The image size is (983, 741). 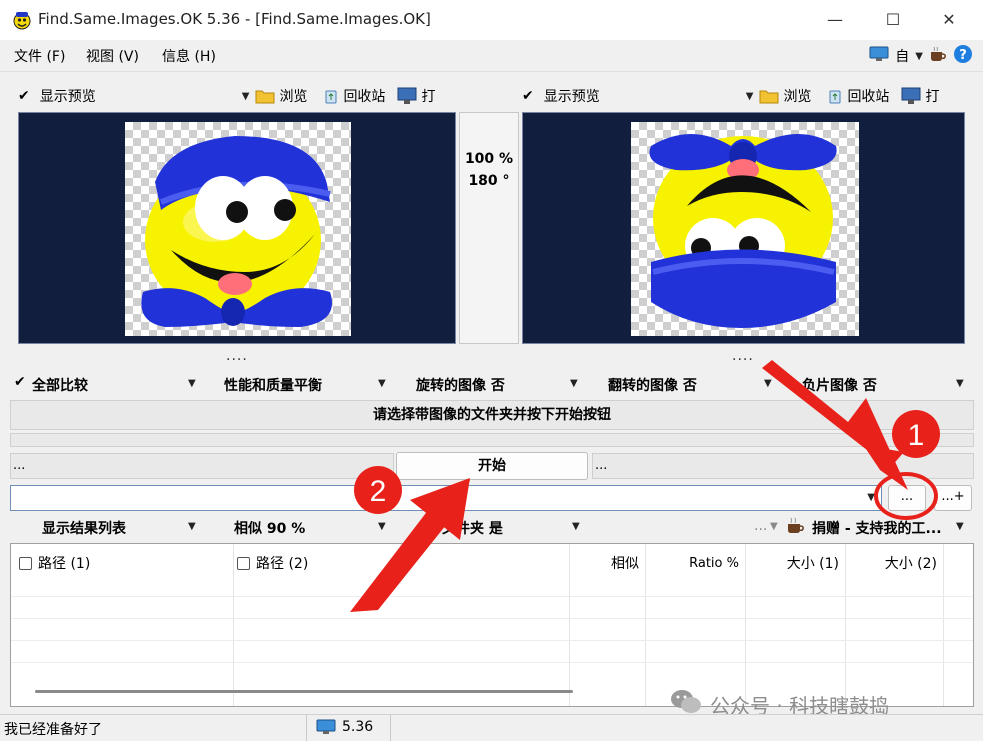 I want to click on left-browse: 浏览, so click(x=293, y=96).